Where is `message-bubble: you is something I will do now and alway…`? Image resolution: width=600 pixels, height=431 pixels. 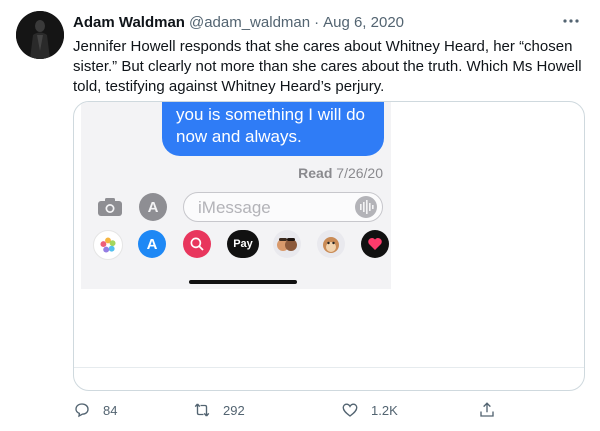 message-bubble: you is something I will do now and alway… is located at coordinates (273, 129).